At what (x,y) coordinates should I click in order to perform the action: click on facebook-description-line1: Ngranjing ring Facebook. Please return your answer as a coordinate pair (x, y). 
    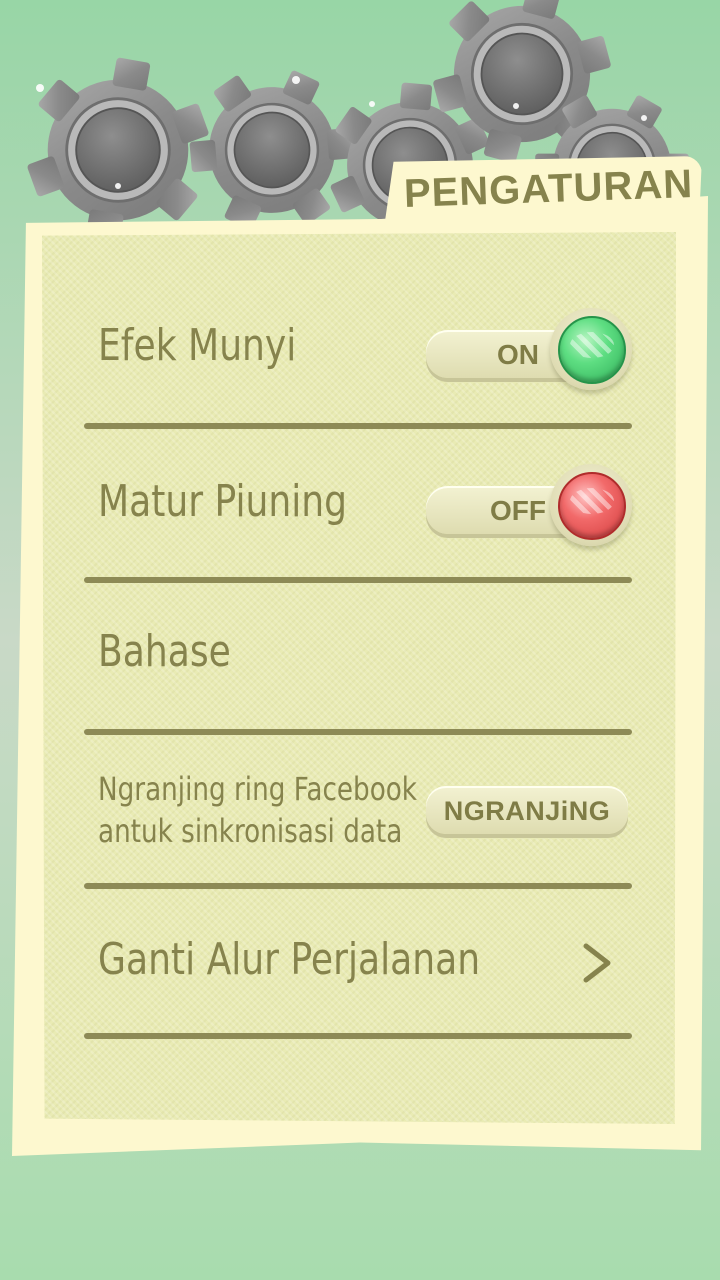
    Looking at the image, I should click on (257, 789).